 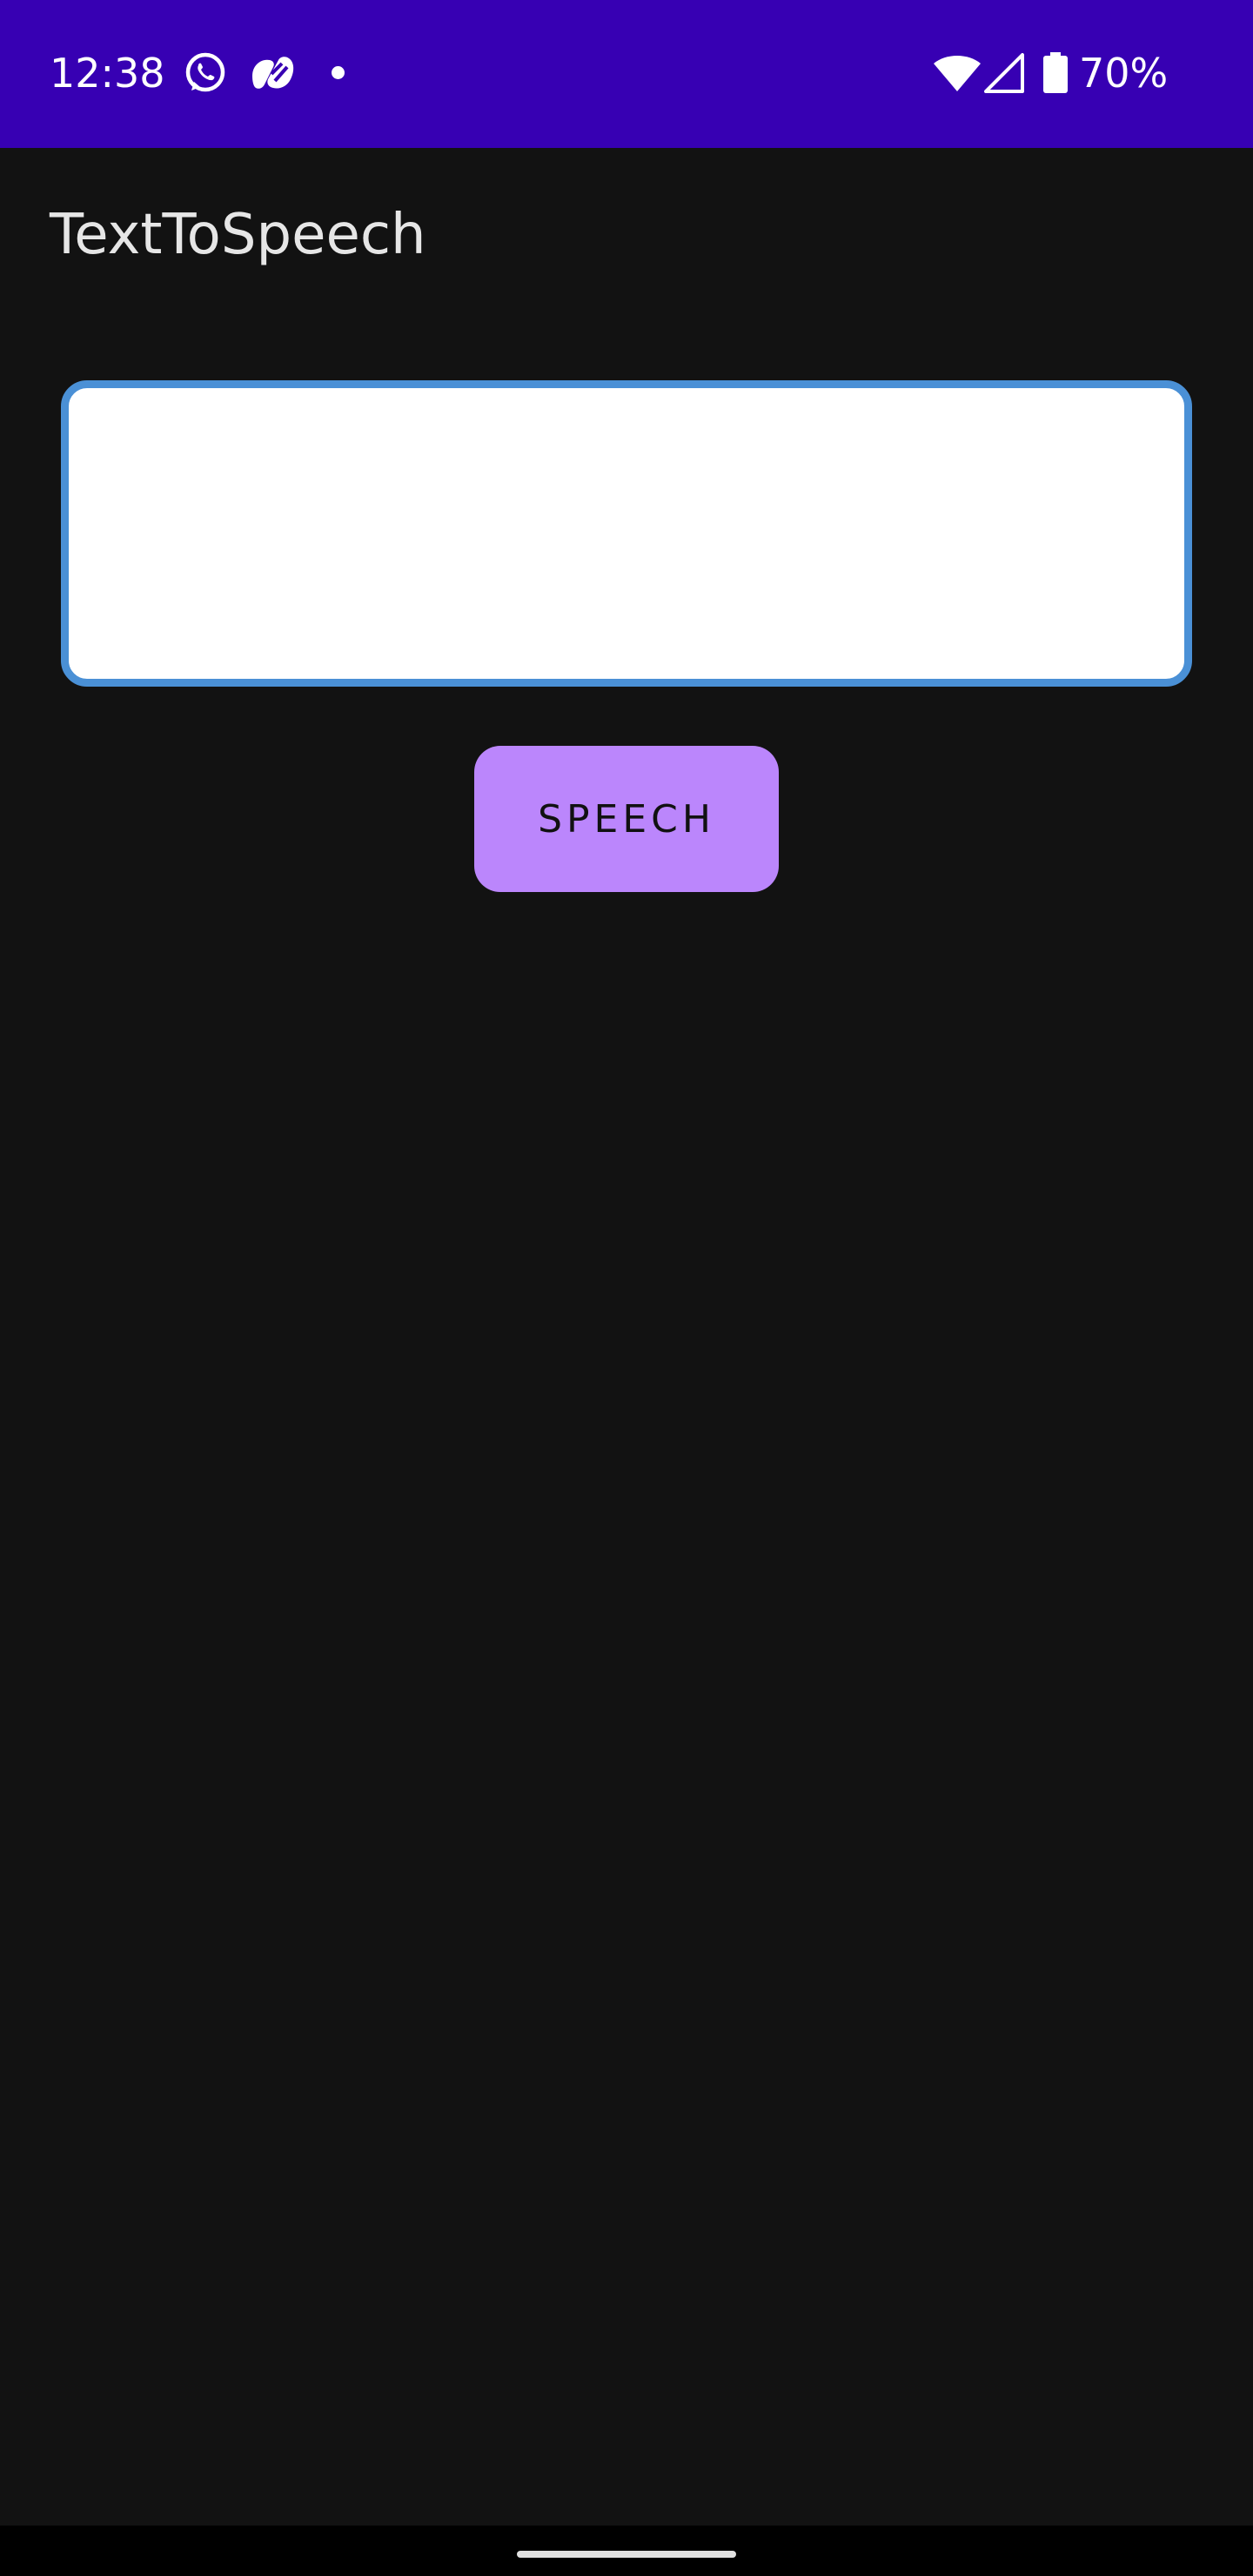 I want to click on status-bar: 12:38 70%, so click(x=626, y=74).